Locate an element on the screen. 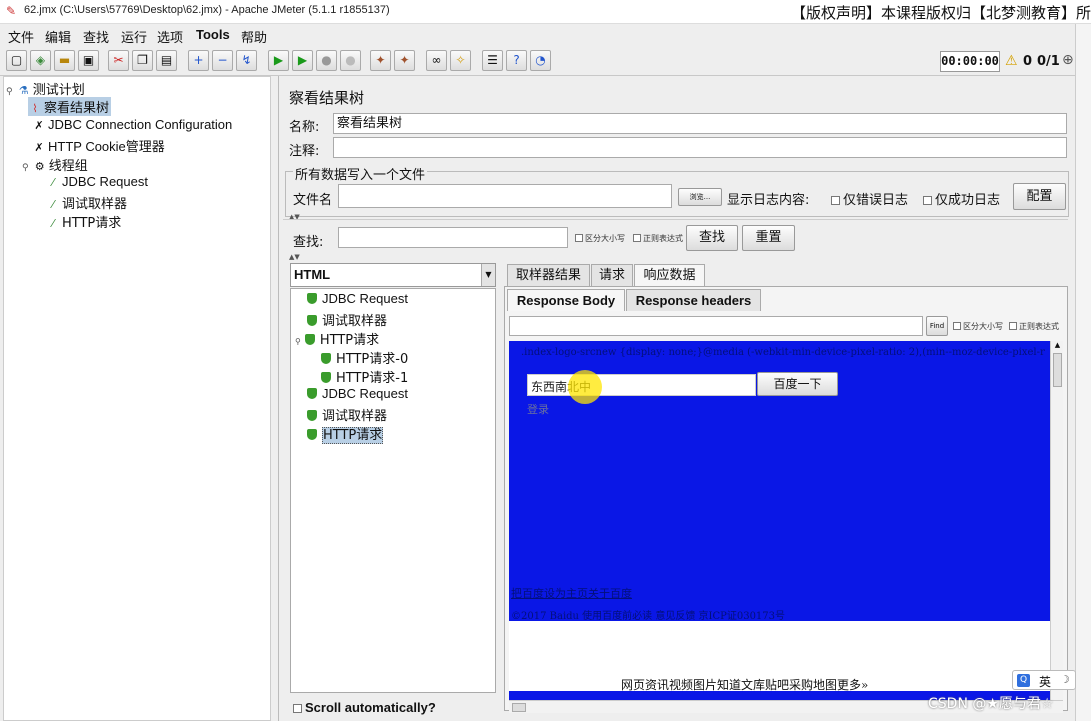  collapse-icon: − is located at coordinates (222, 60).